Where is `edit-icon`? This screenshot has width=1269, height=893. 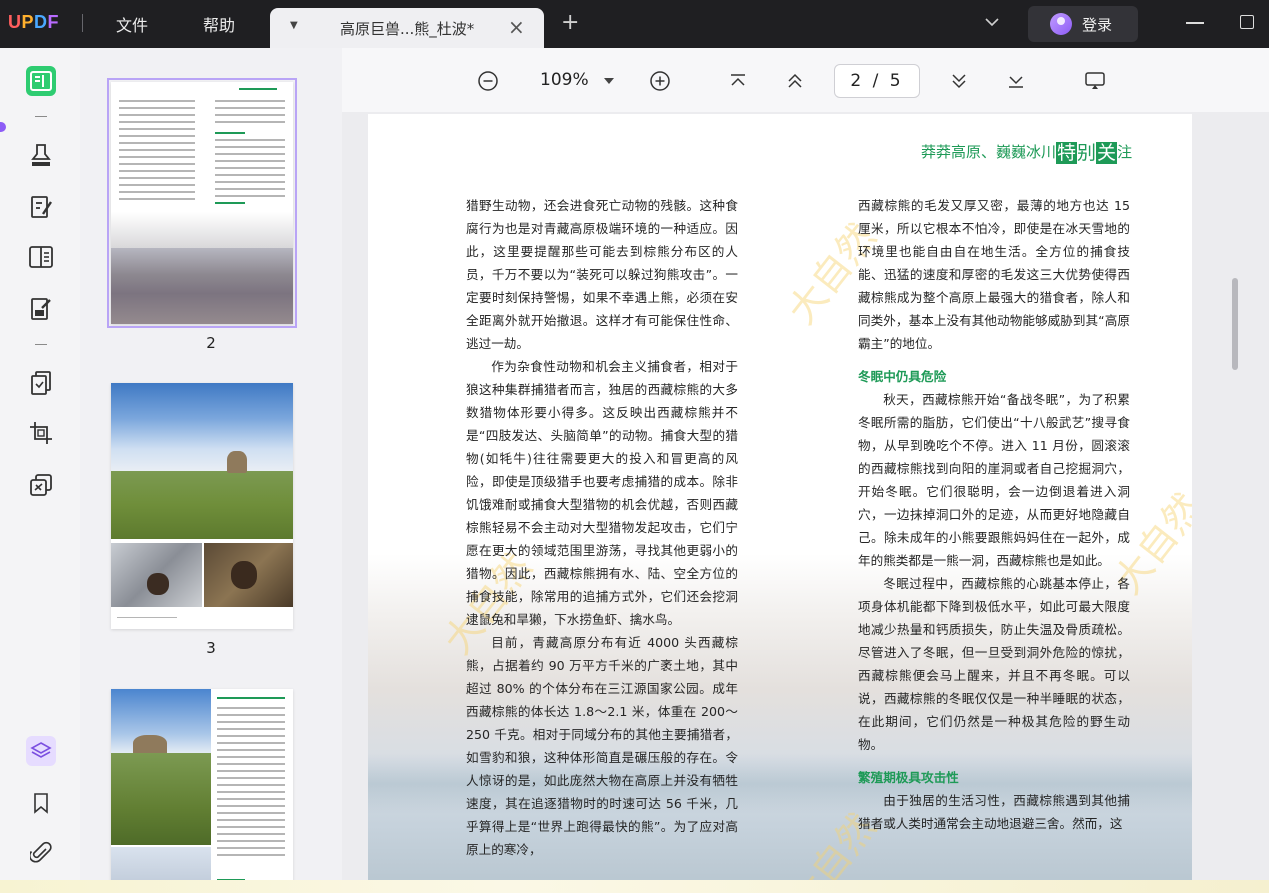 edit-icon is located at coordinates (41, 207).